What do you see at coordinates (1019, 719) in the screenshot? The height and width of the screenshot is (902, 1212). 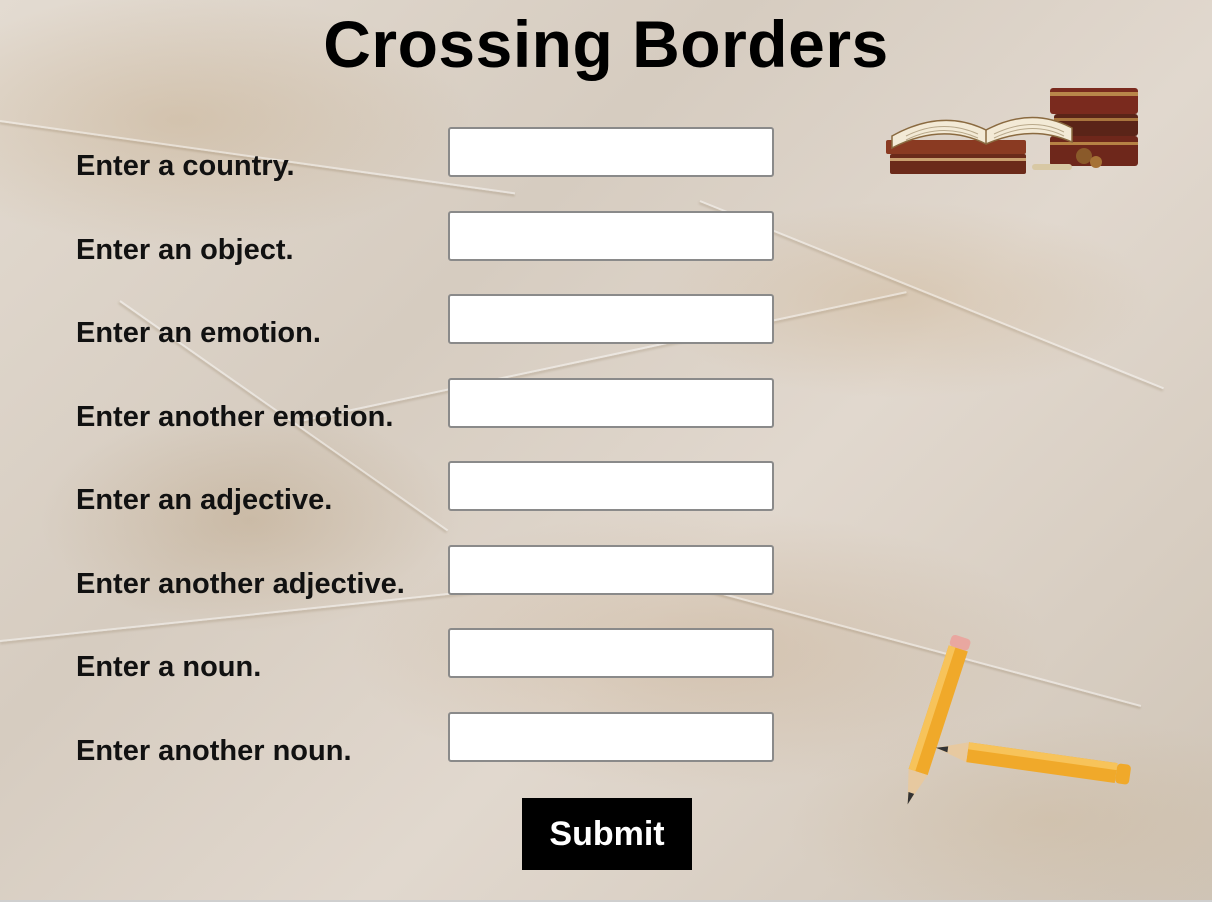 I see `pencils-icon` at bounding box center [1019, 719].